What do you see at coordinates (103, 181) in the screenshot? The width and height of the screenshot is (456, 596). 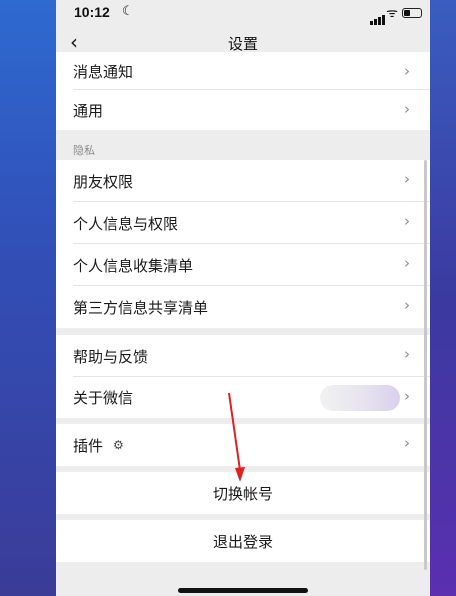 I see `settings-item-label: 朋友权限` at bounding box center [103, 181].